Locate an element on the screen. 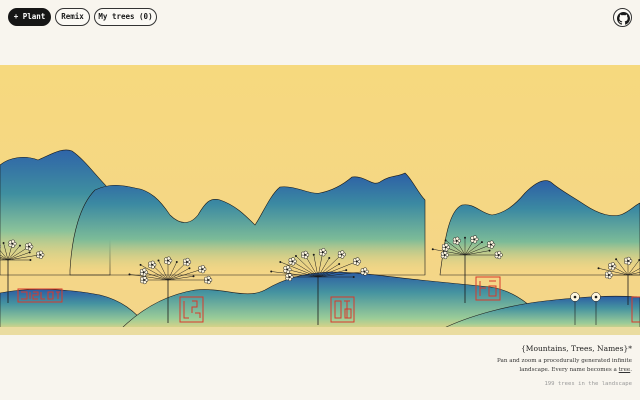 Image resolution: width=640 pixels, height=400 pixels. tree-link: tree is located at coordinates (625, 370).